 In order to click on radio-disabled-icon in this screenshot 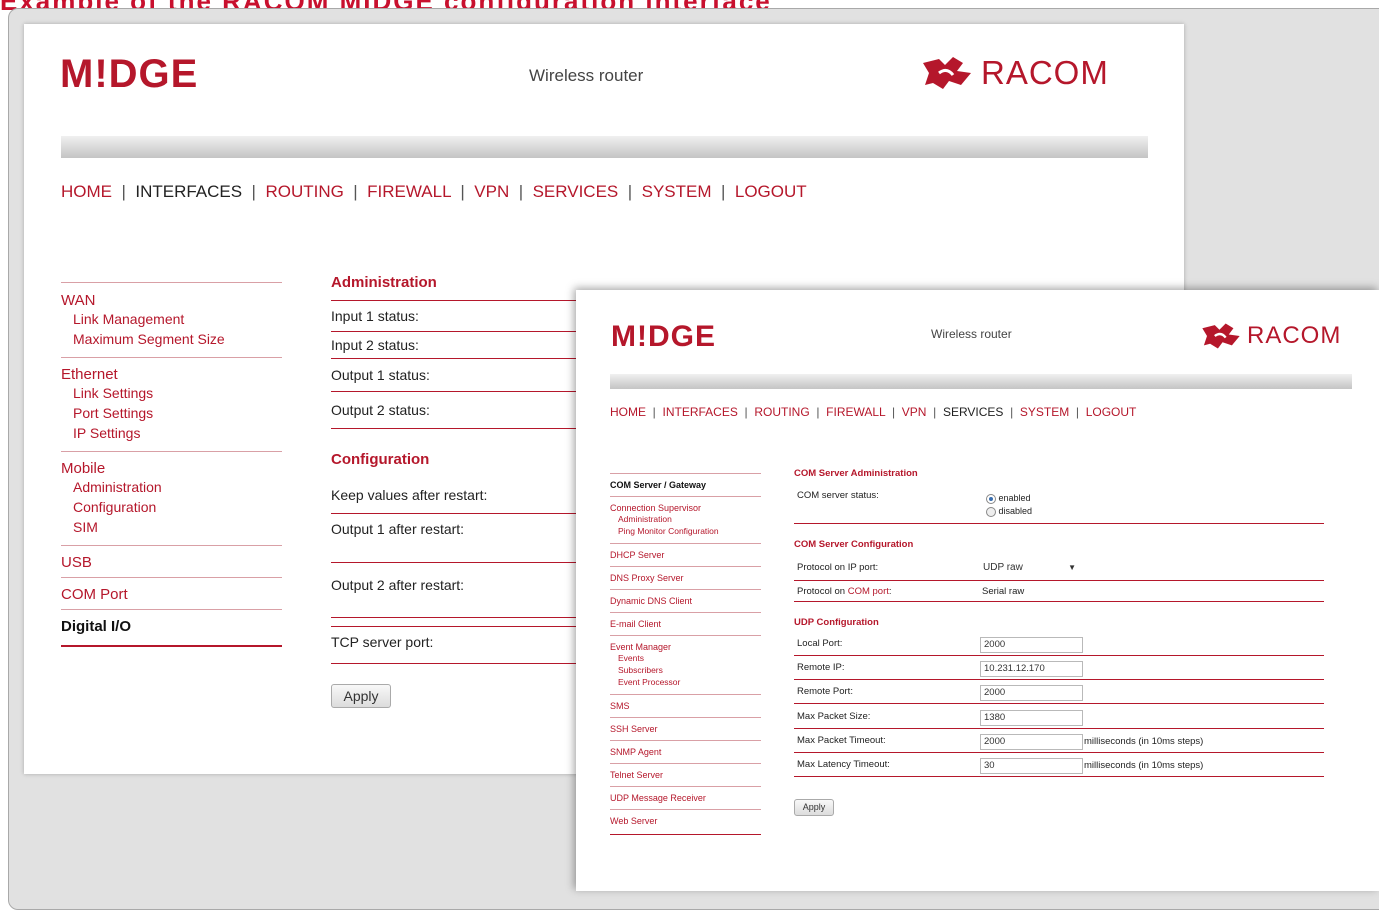, I will do `click(991, 511)`.